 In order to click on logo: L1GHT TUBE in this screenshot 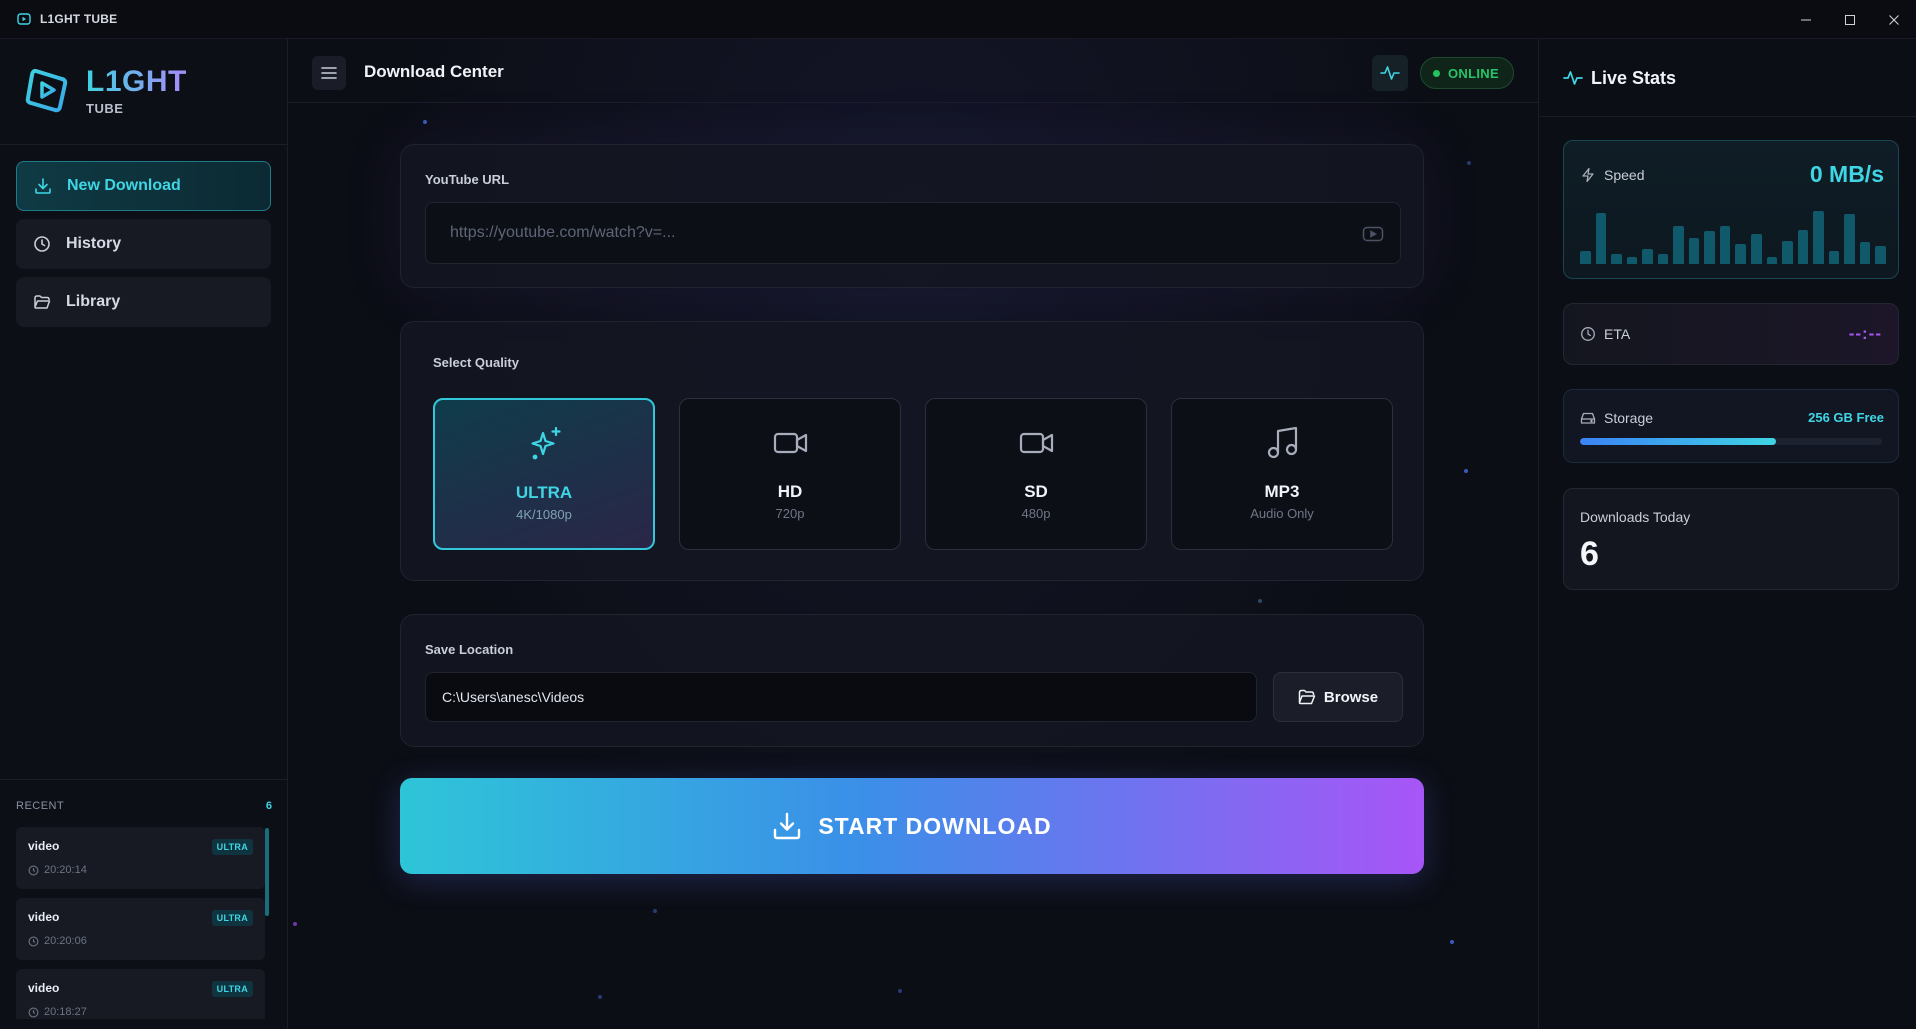, I will do `click(105, 91)`.